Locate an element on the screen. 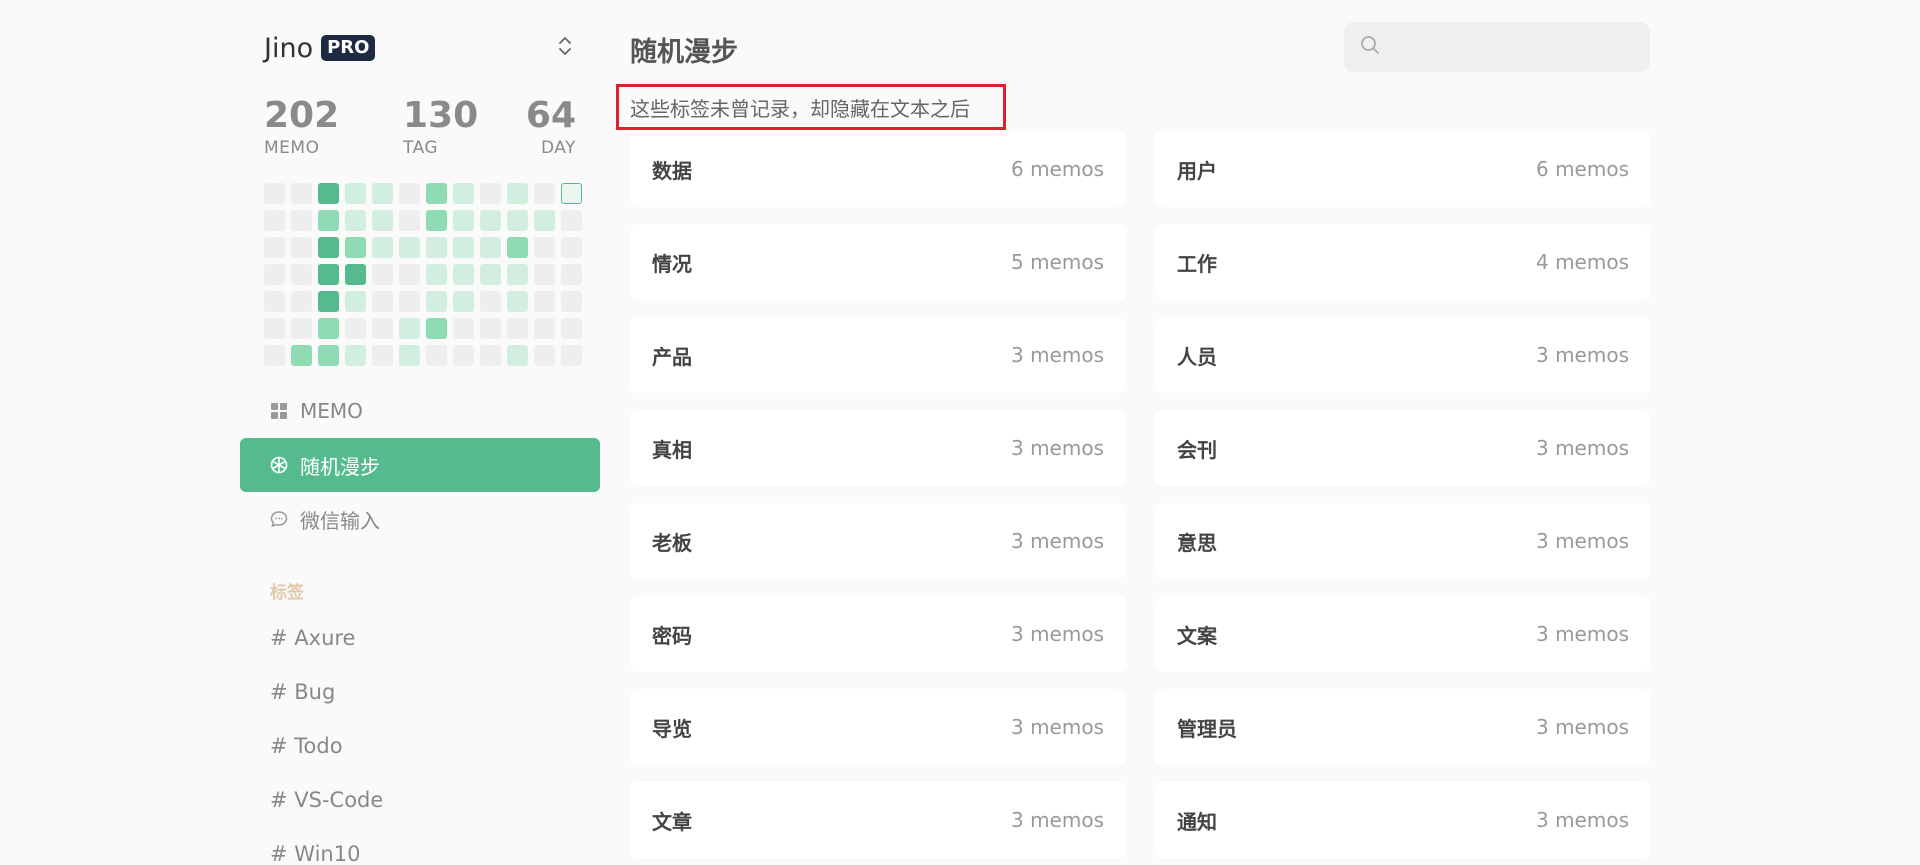  tag-card: 密码 3 memos is located at coordinates (878, 634).